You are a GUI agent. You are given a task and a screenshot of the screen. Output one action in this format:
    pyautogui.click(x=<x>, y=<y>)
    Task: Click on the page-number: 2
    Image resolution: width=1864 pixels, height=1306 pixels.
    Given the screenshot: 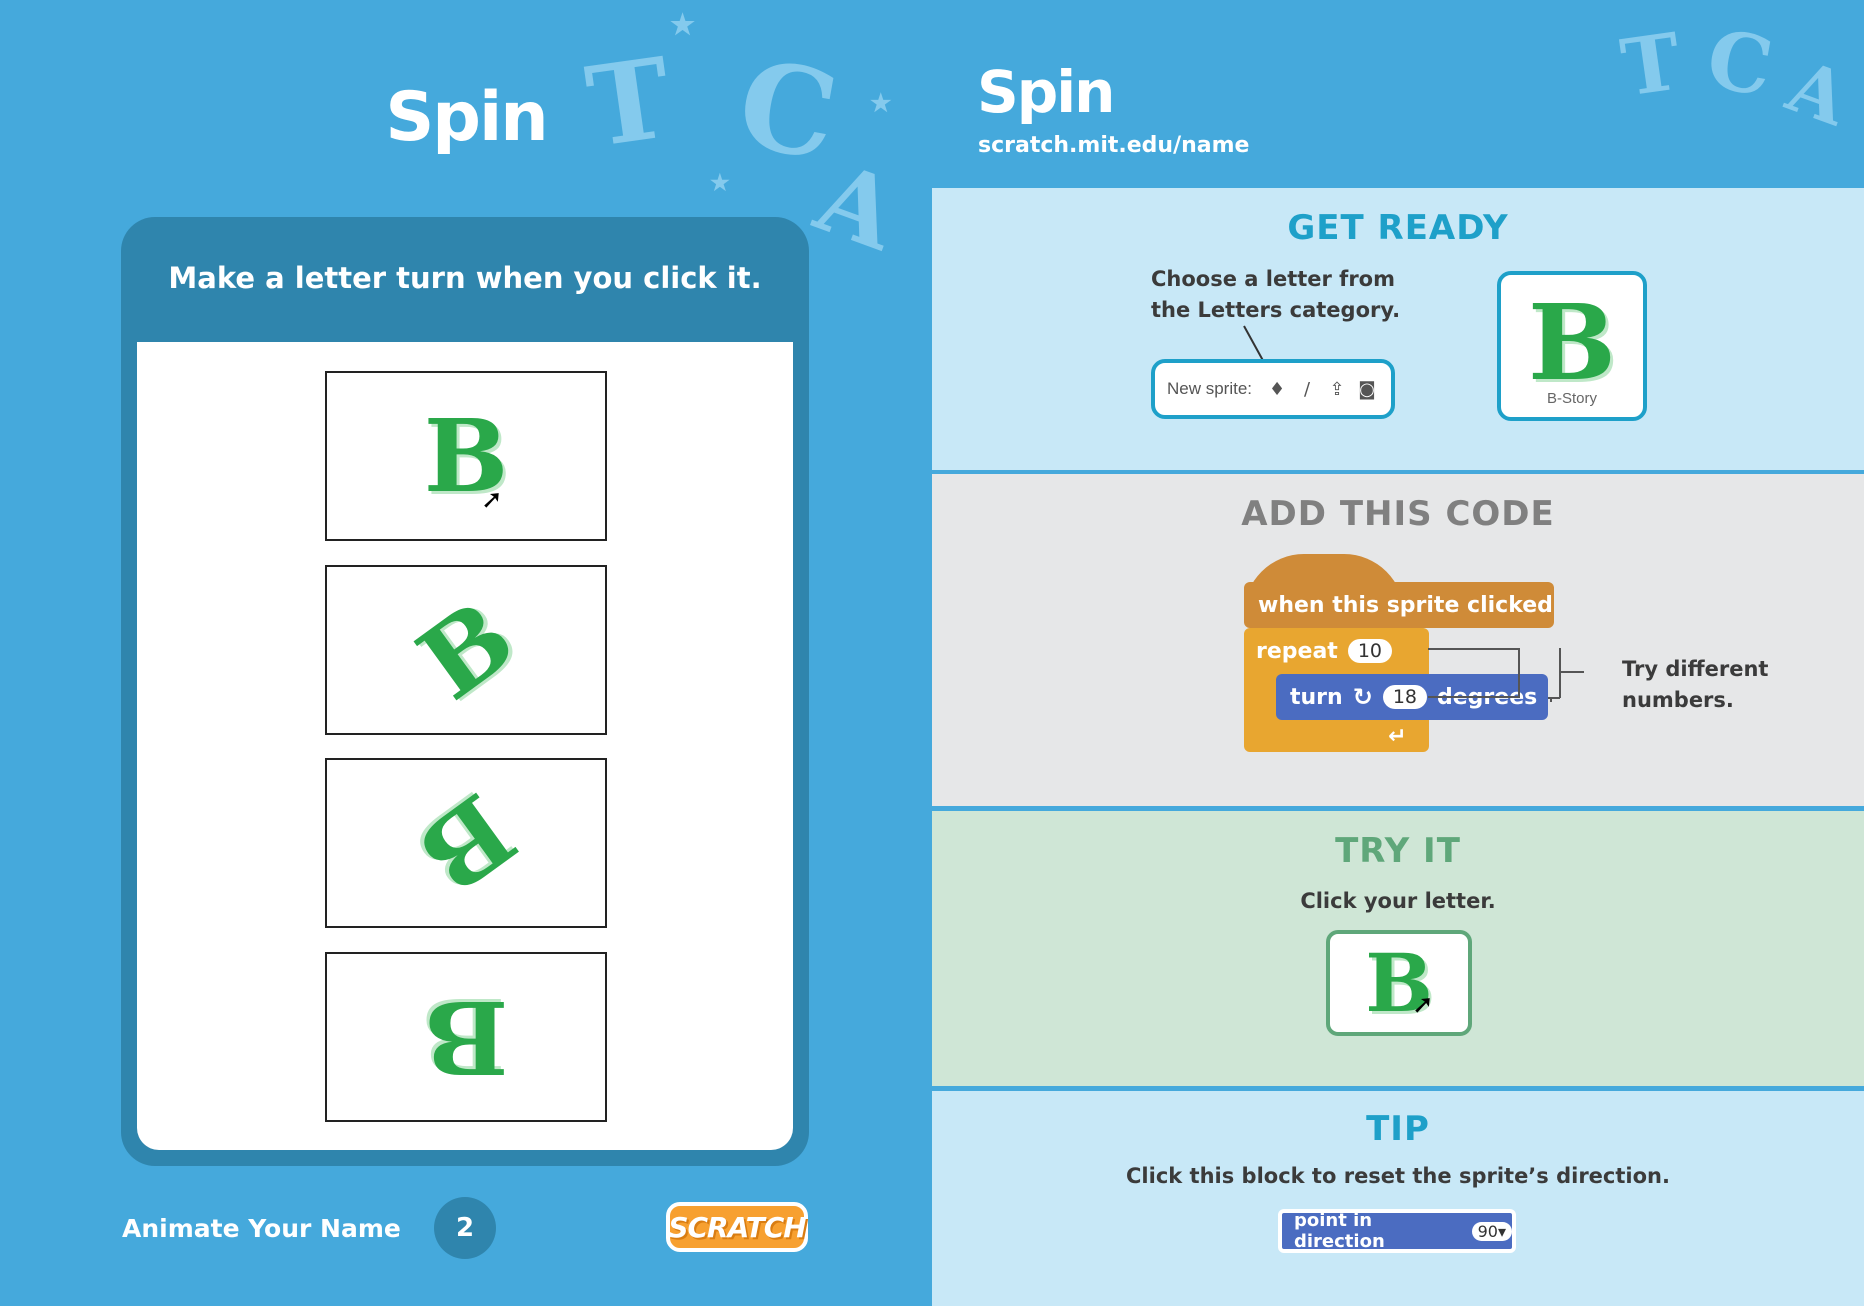 What is the action you would take?
    pyautogui.click(x=465, y=1228)
    